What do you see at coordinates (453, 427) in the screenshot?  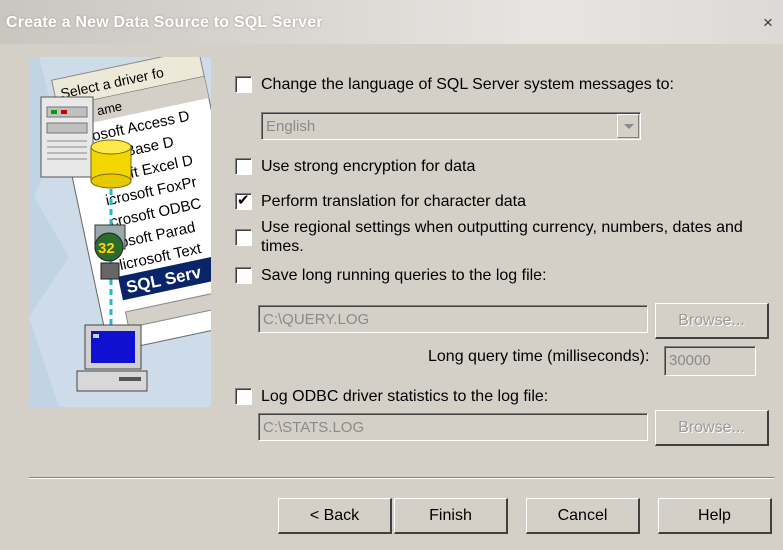 I see `odbc-stats-path-field: C:\STATS.LOG` at bounding box center [453, 427].